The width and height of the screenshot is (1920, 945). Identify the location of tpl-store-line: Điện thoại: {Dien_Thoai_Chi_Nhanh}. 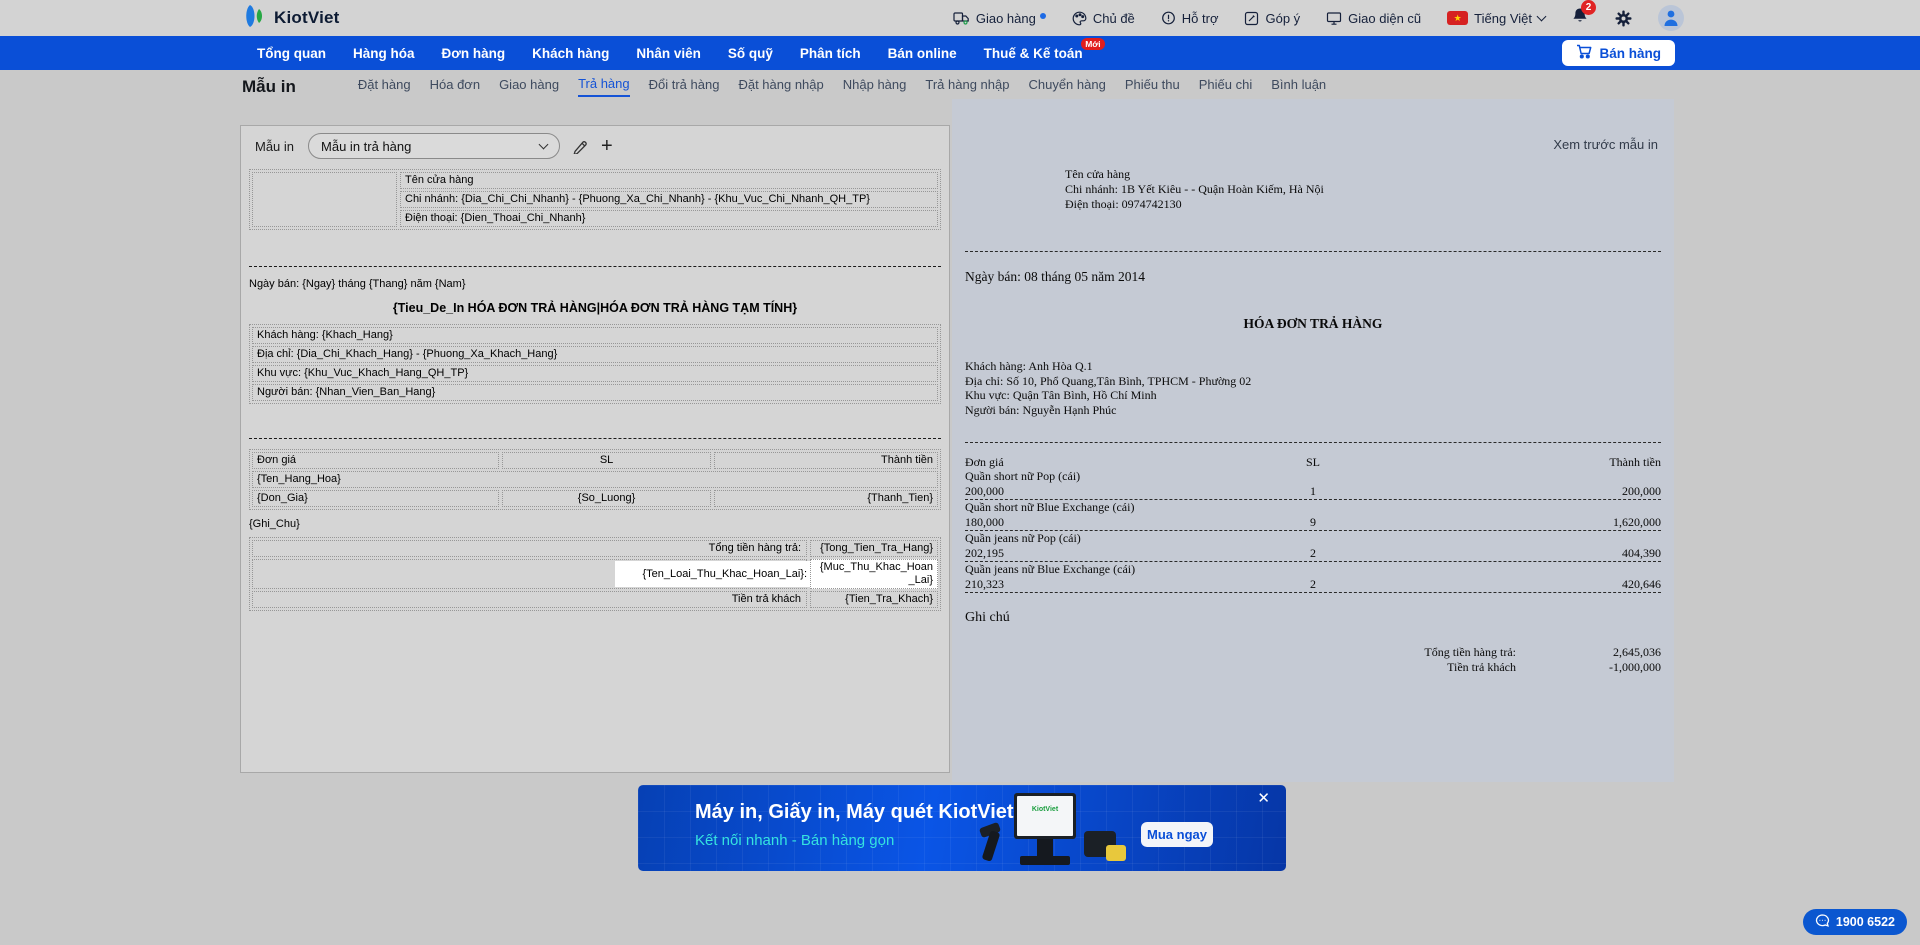
(669, 218).